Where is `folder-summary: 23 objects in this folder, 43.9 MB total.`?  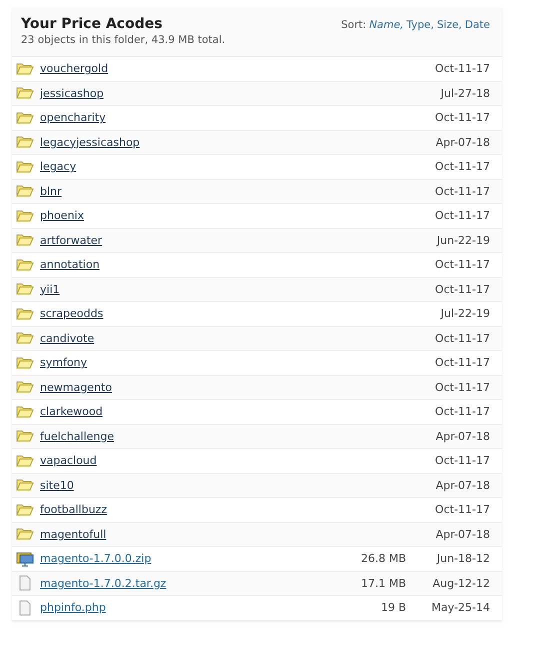
folder-summary: 23 objects in this folder, 43.9 MB total. is located at coordinates (123, 40).